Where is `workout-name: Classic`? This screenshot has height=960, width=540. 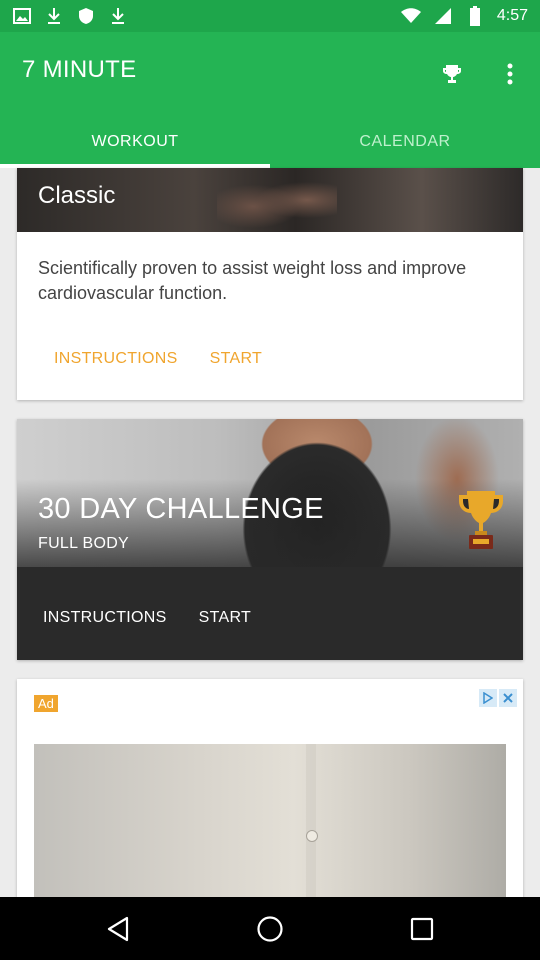
workout-name: Classic is located at coordinates (77, 195).